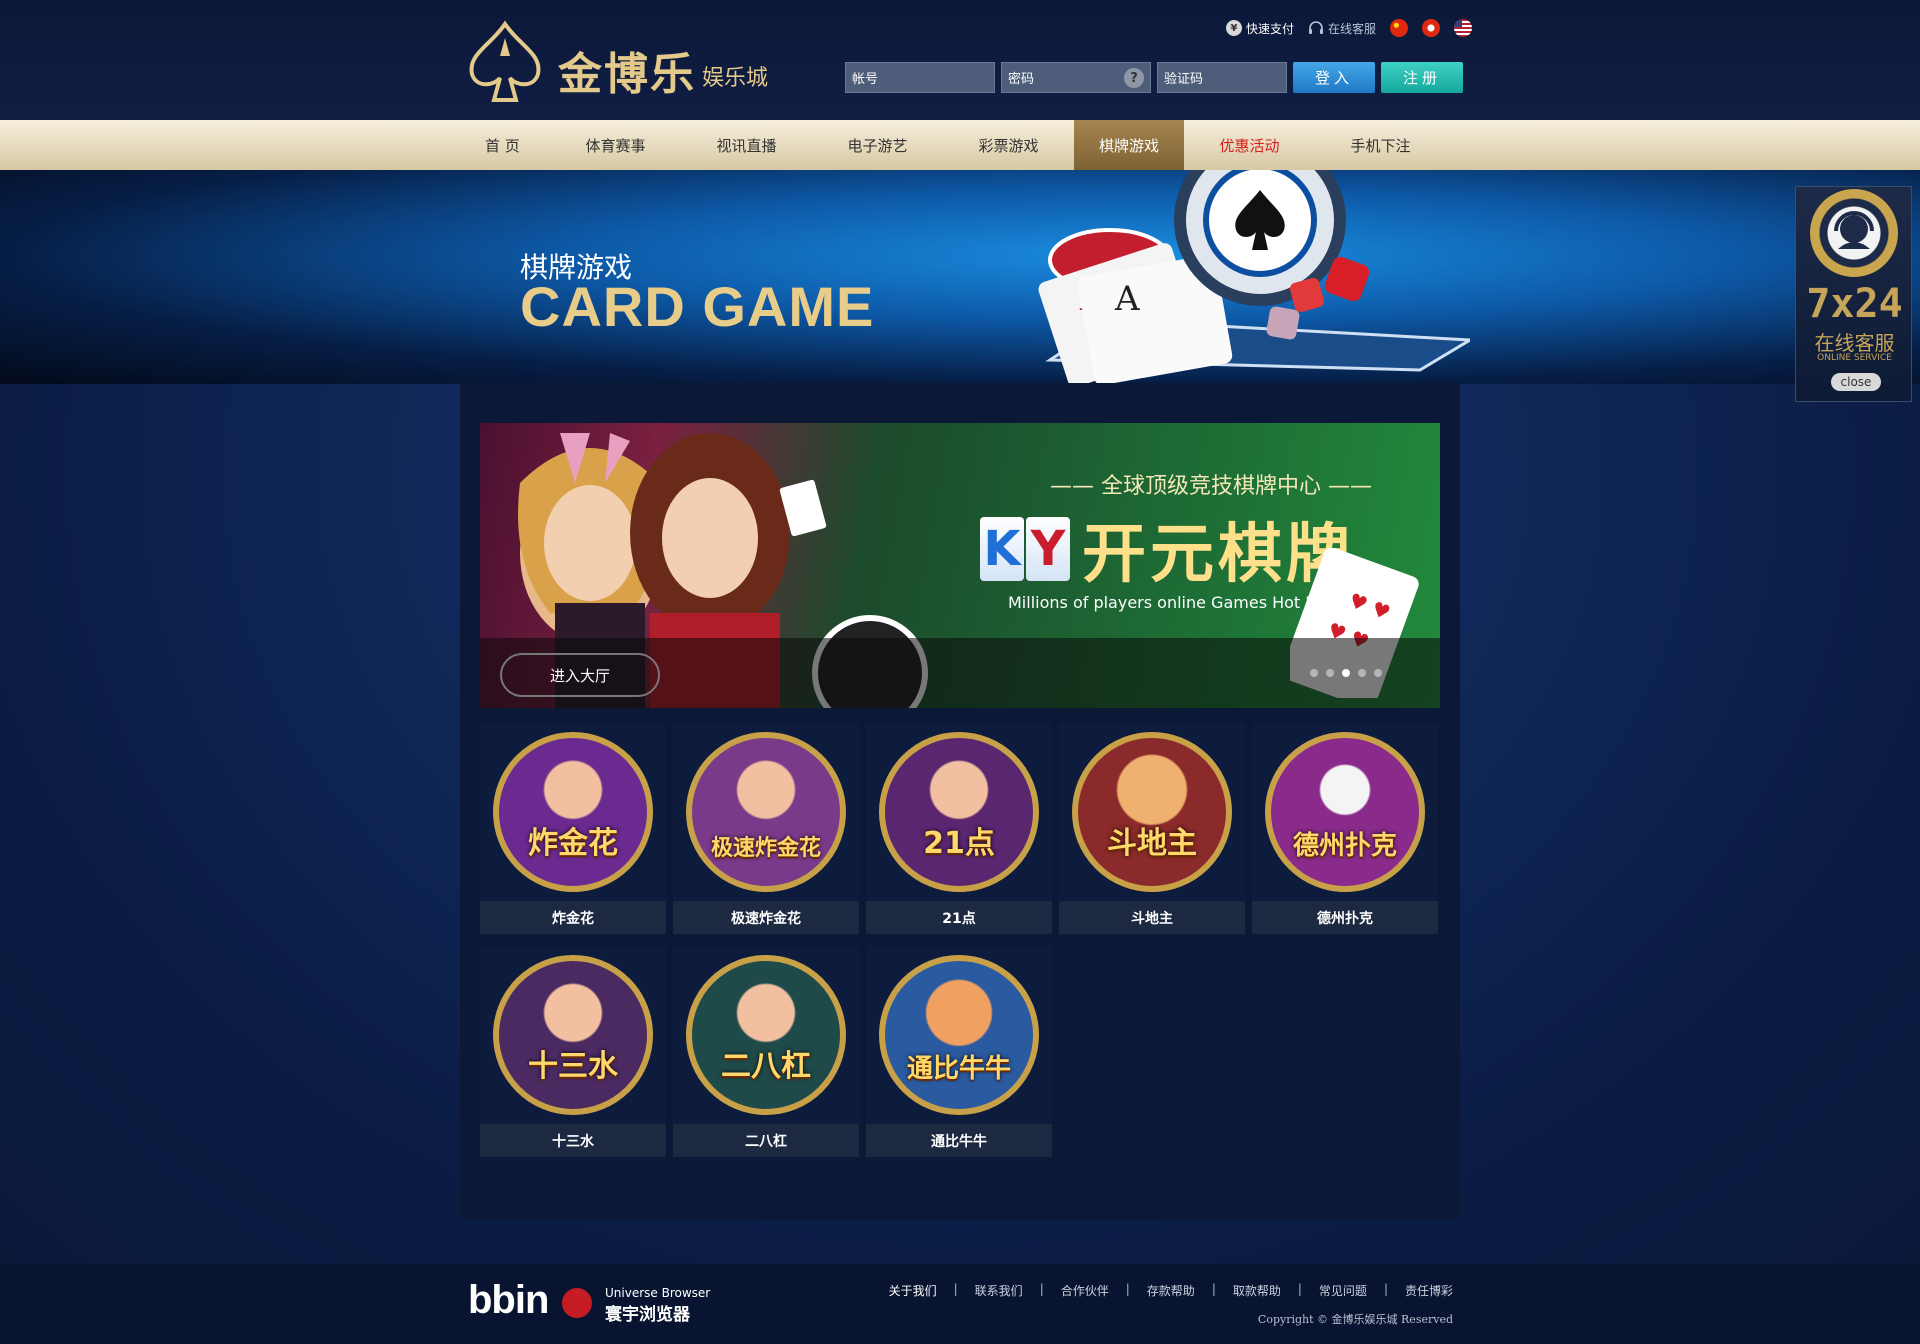 Image resolution: width=1920 pixels, height=1344 pixels. I want to click on bbin-logo: bbin, so click(508, 1300).